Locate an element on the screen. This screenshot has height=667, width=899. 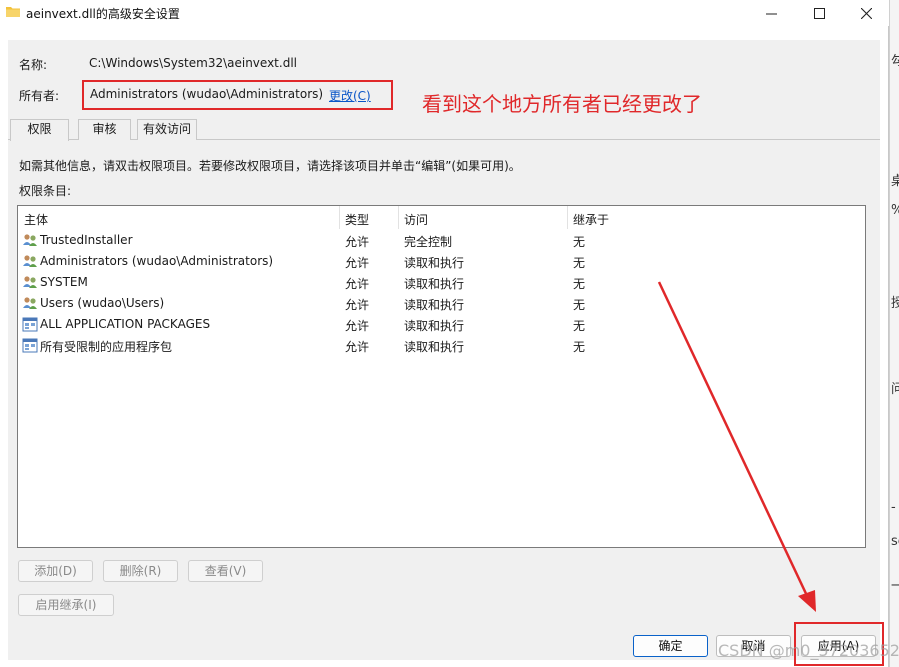
tab-effective-access: 有效访问 is located at coordinates (167, 129).